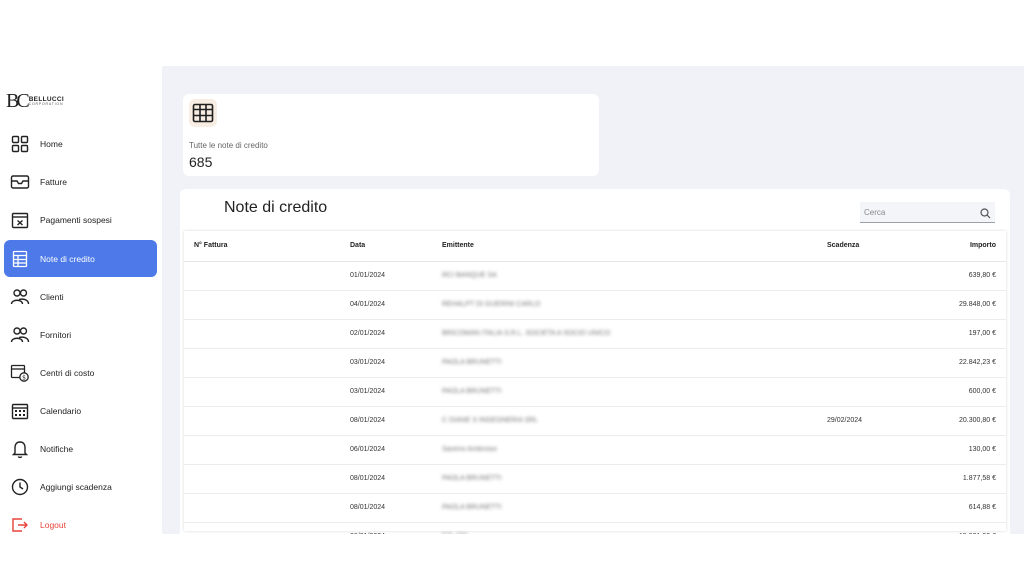 The height and width of the screenshot is (576, 1024). What do you see at coordinates (595, 479) in the screenshot?
I see `table-row: 08/01/2024 PAOLA BRUNETTI 1.877,58 €` at bounding box center [595, 479].